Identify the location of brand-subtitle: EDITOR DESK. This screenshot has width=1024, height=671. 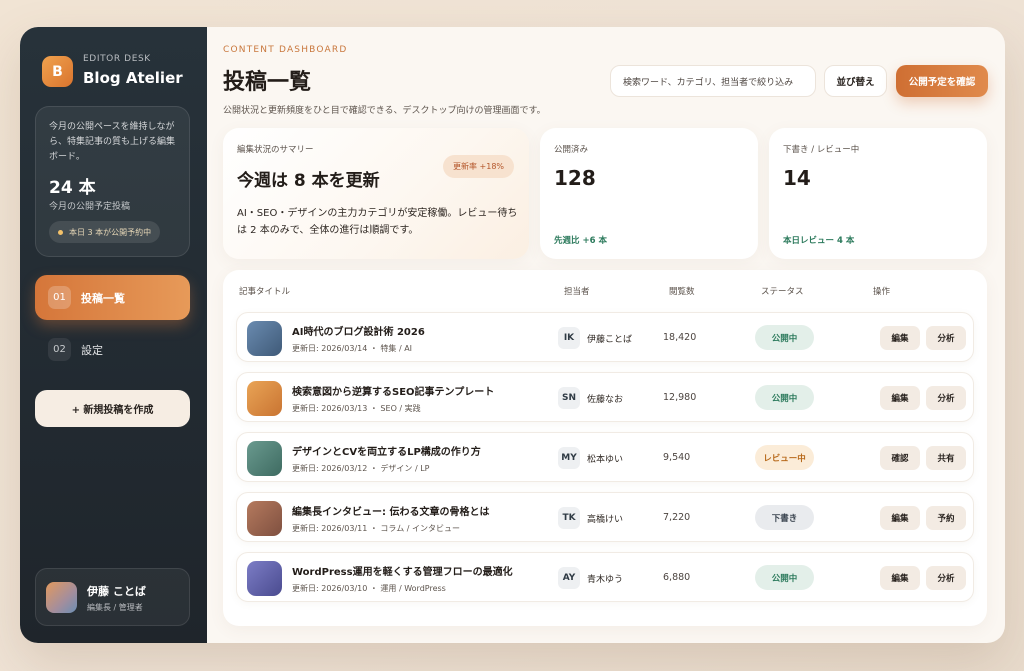
(117, 59).